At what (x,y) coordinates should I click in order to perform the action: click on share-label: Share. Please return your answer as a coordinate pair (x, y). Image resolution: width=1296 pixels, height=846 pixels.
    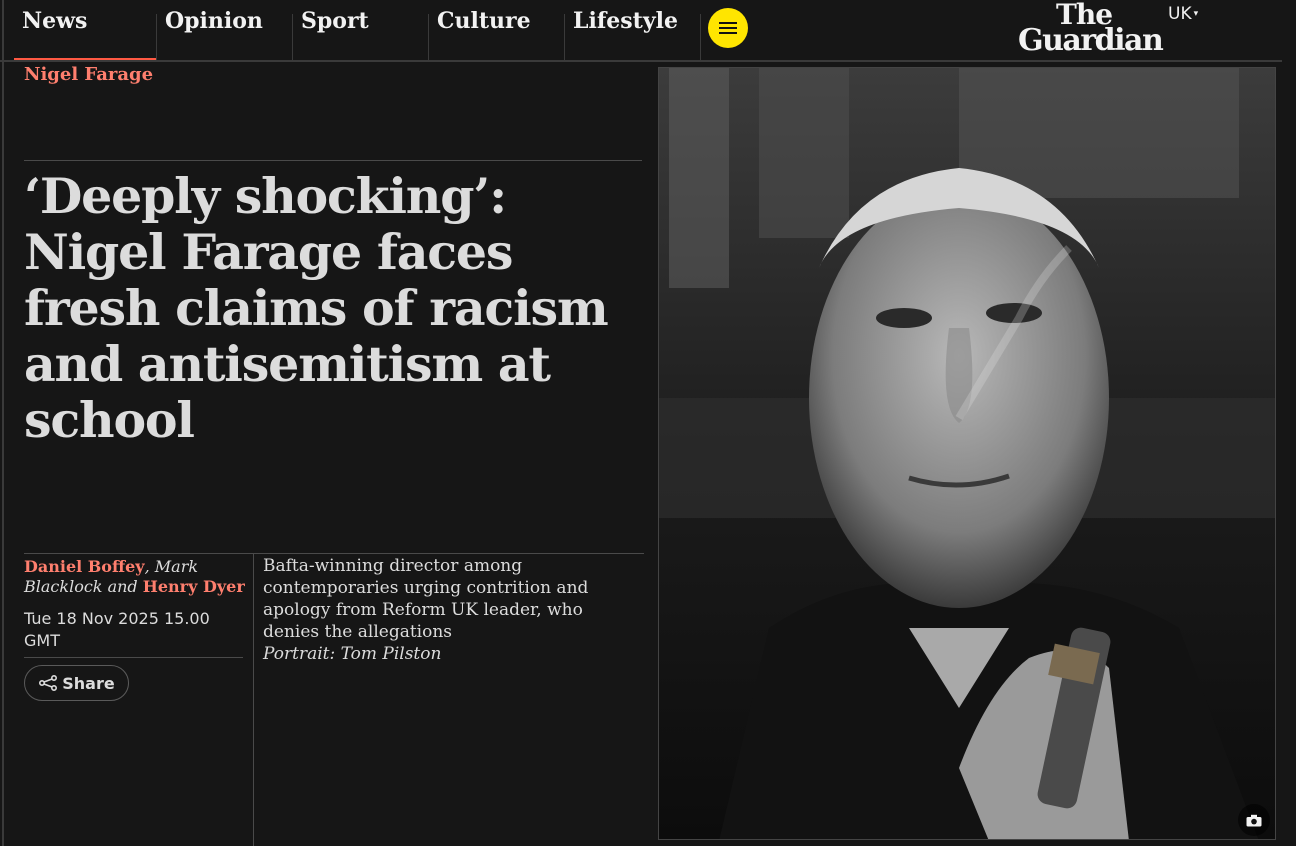
    Looking at the image, I should click on (88, 683).